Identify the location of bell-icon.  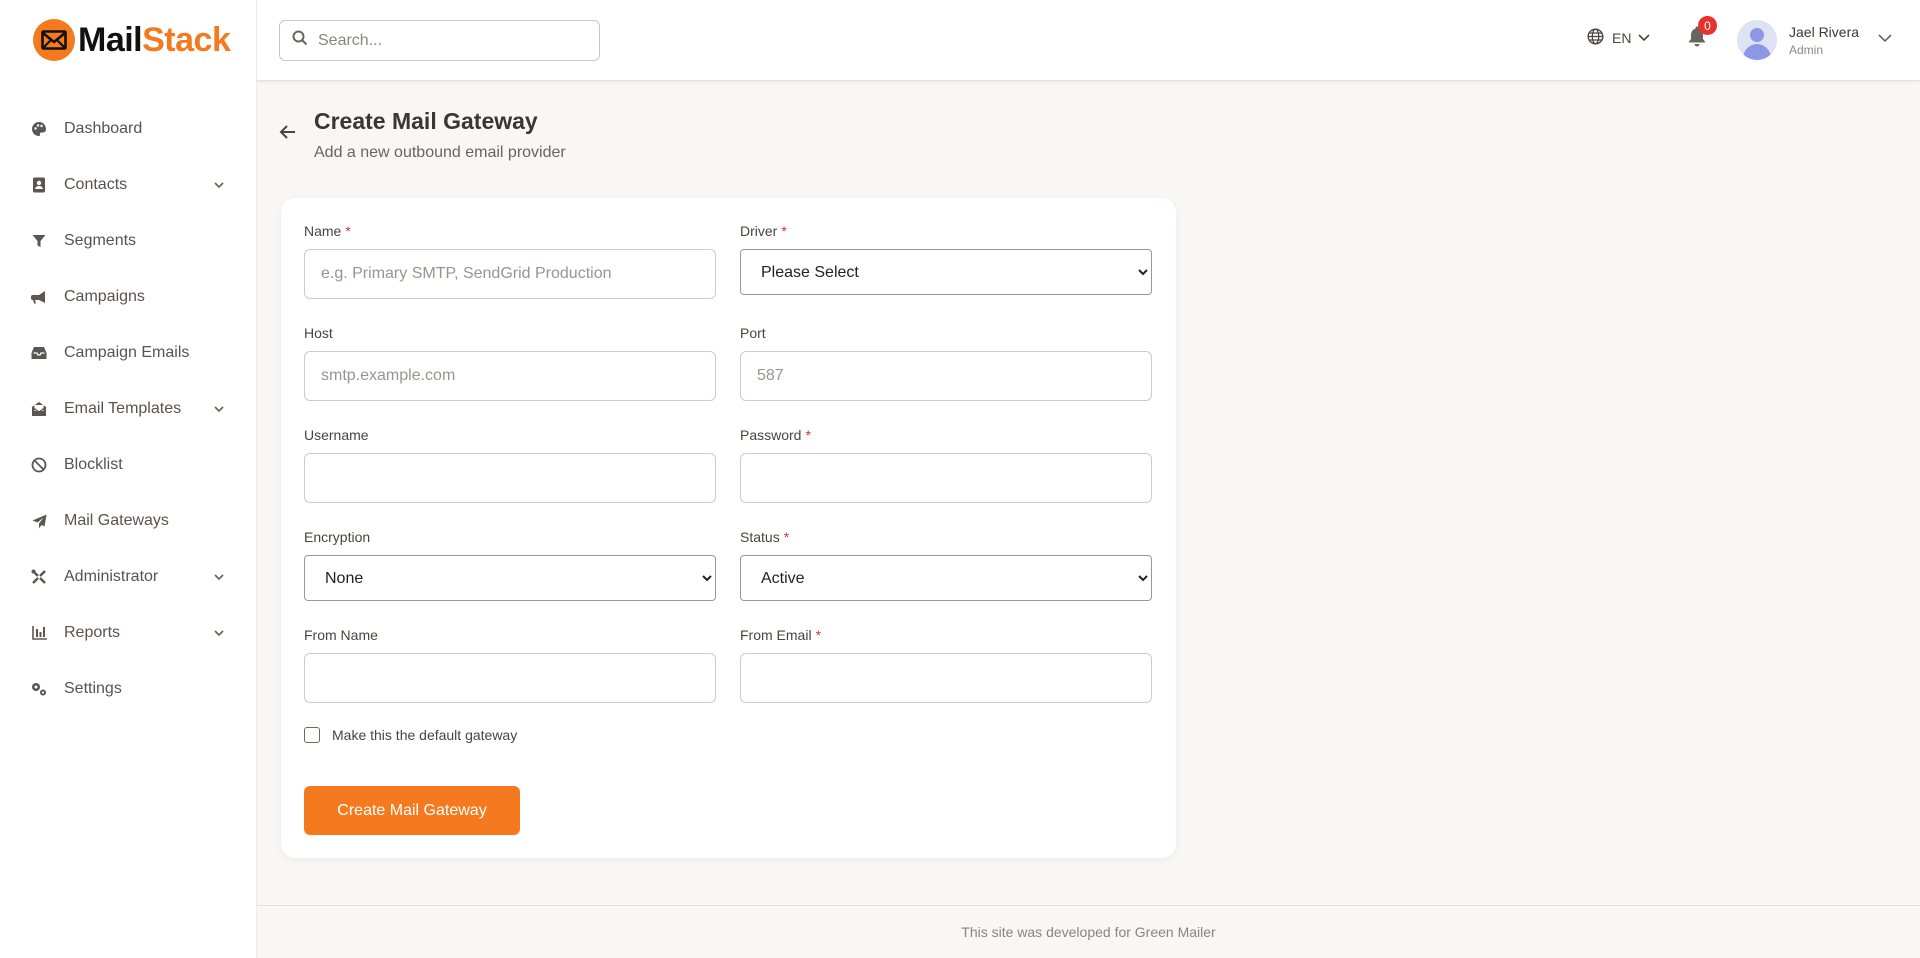
(1697, 38).